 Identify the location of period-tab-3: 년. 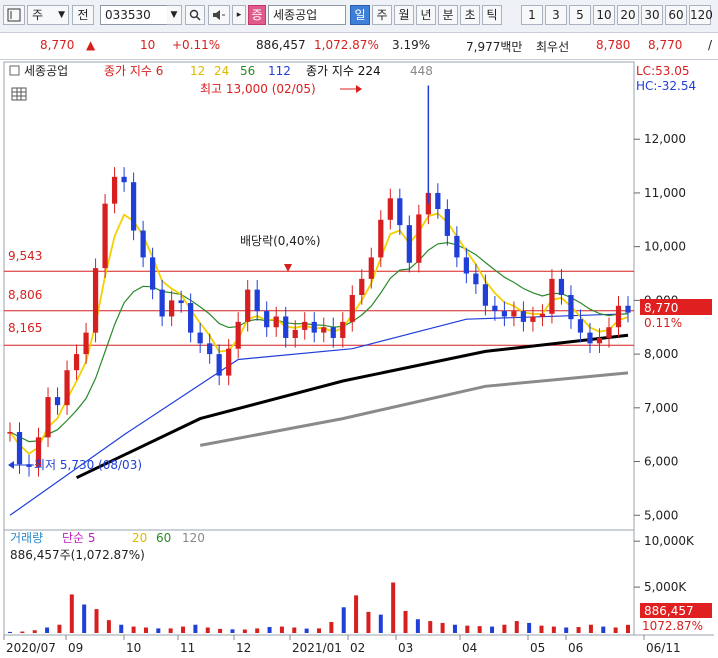
(426, 15).